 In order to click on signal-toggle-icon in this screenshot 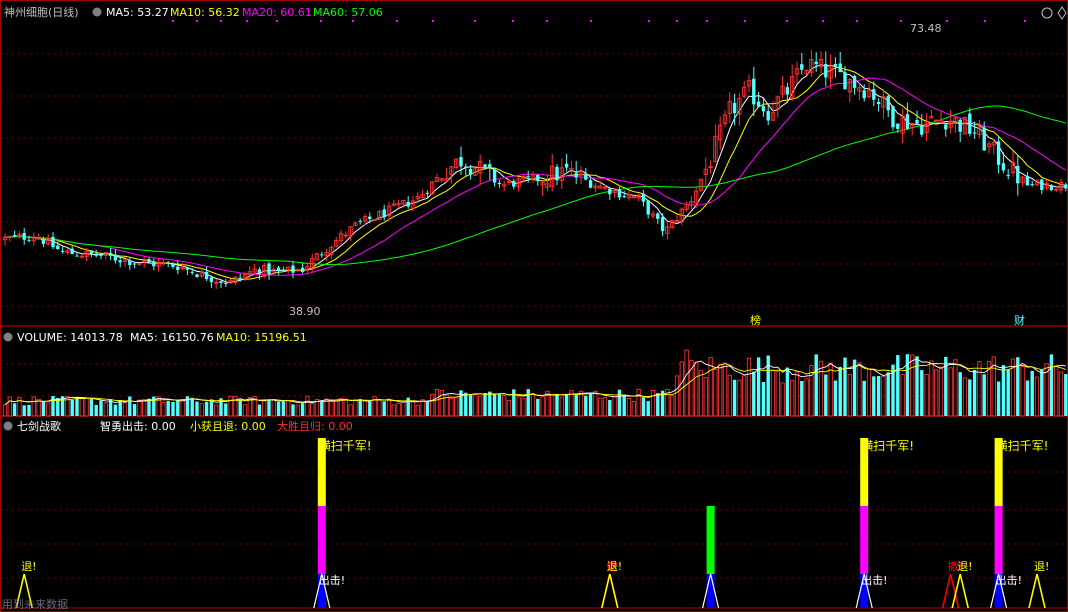, I will do `click(8, 426)`.